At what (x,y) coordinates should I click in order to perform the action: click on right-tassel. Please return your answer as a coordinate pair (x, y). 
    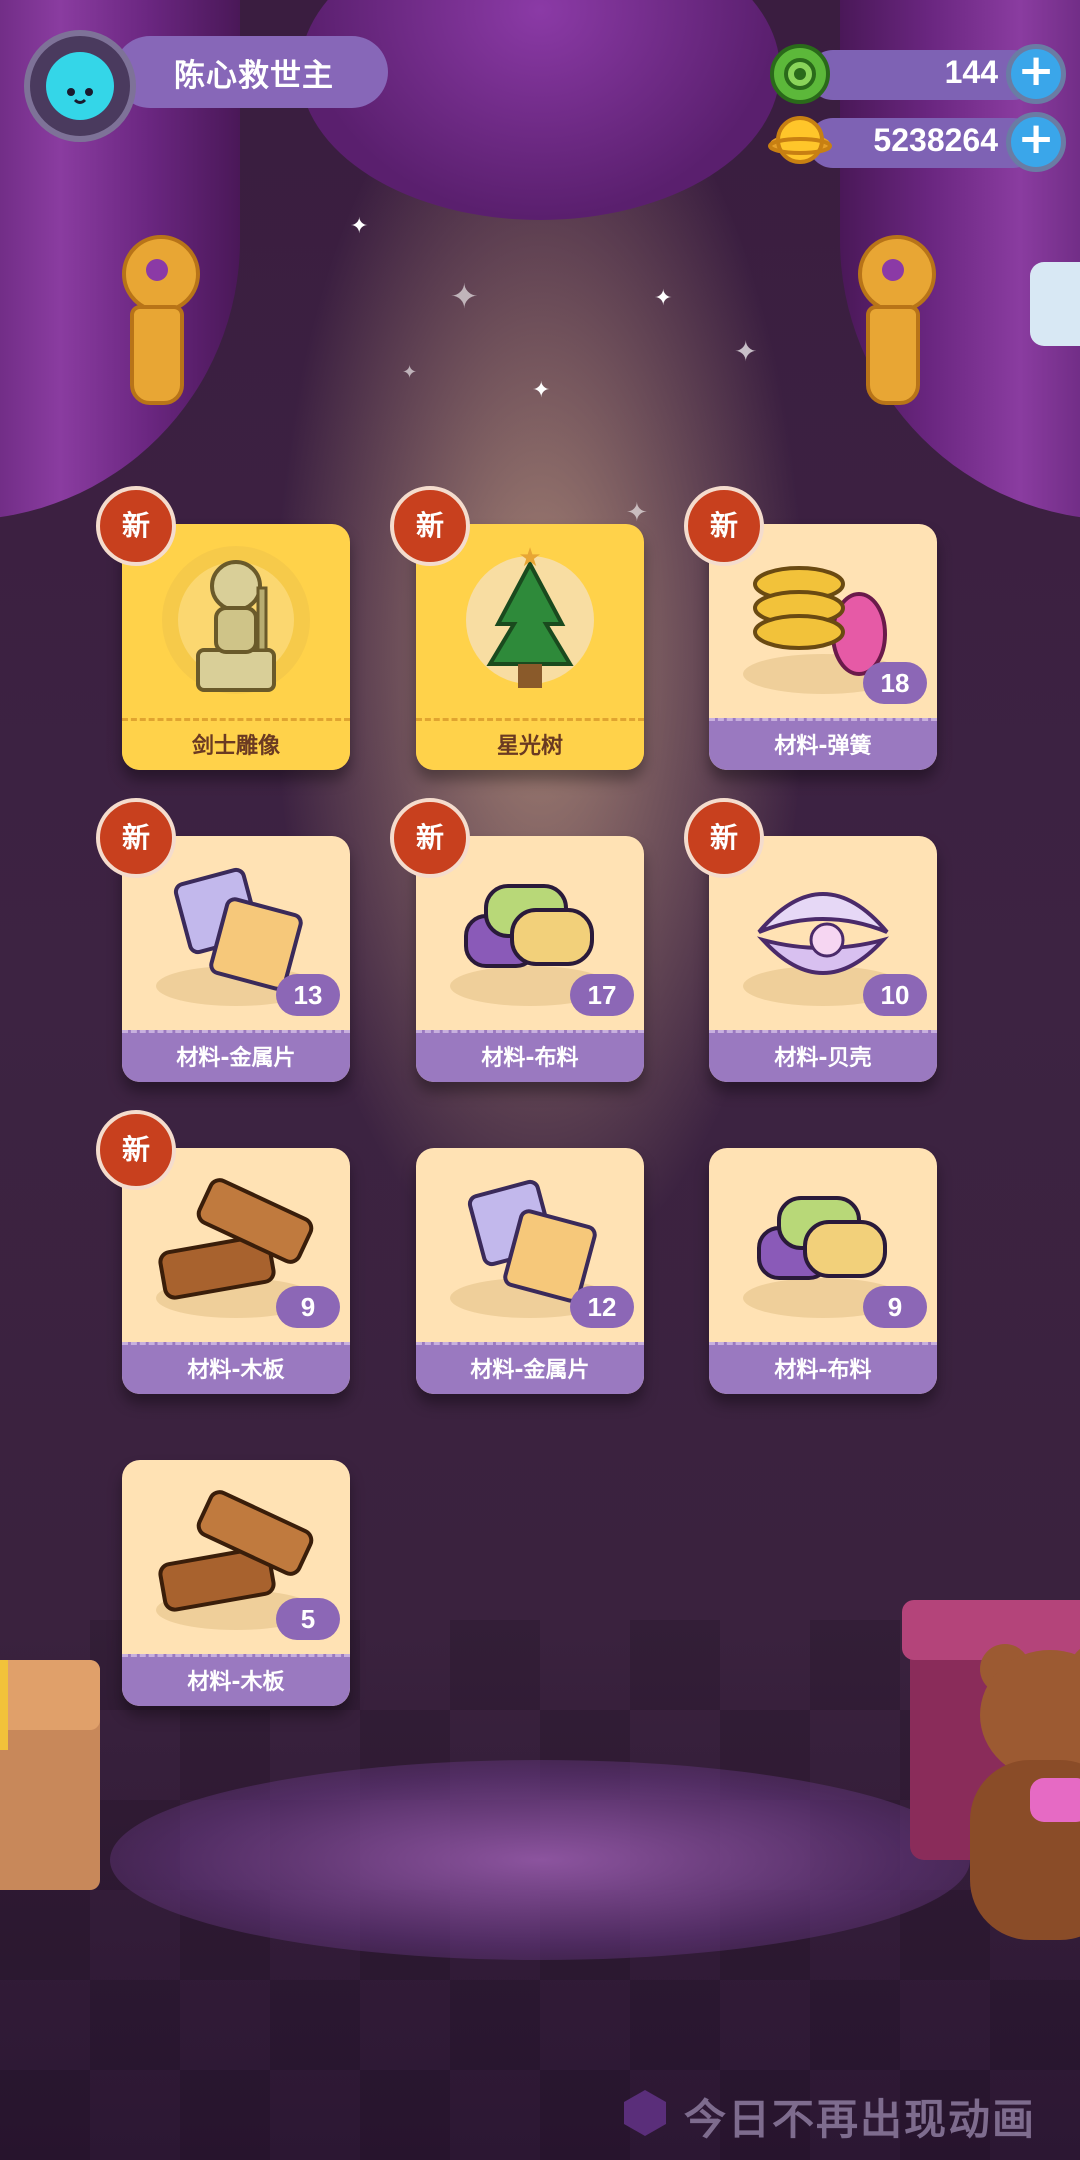
    Looking at the image, I should click on (897, 320).